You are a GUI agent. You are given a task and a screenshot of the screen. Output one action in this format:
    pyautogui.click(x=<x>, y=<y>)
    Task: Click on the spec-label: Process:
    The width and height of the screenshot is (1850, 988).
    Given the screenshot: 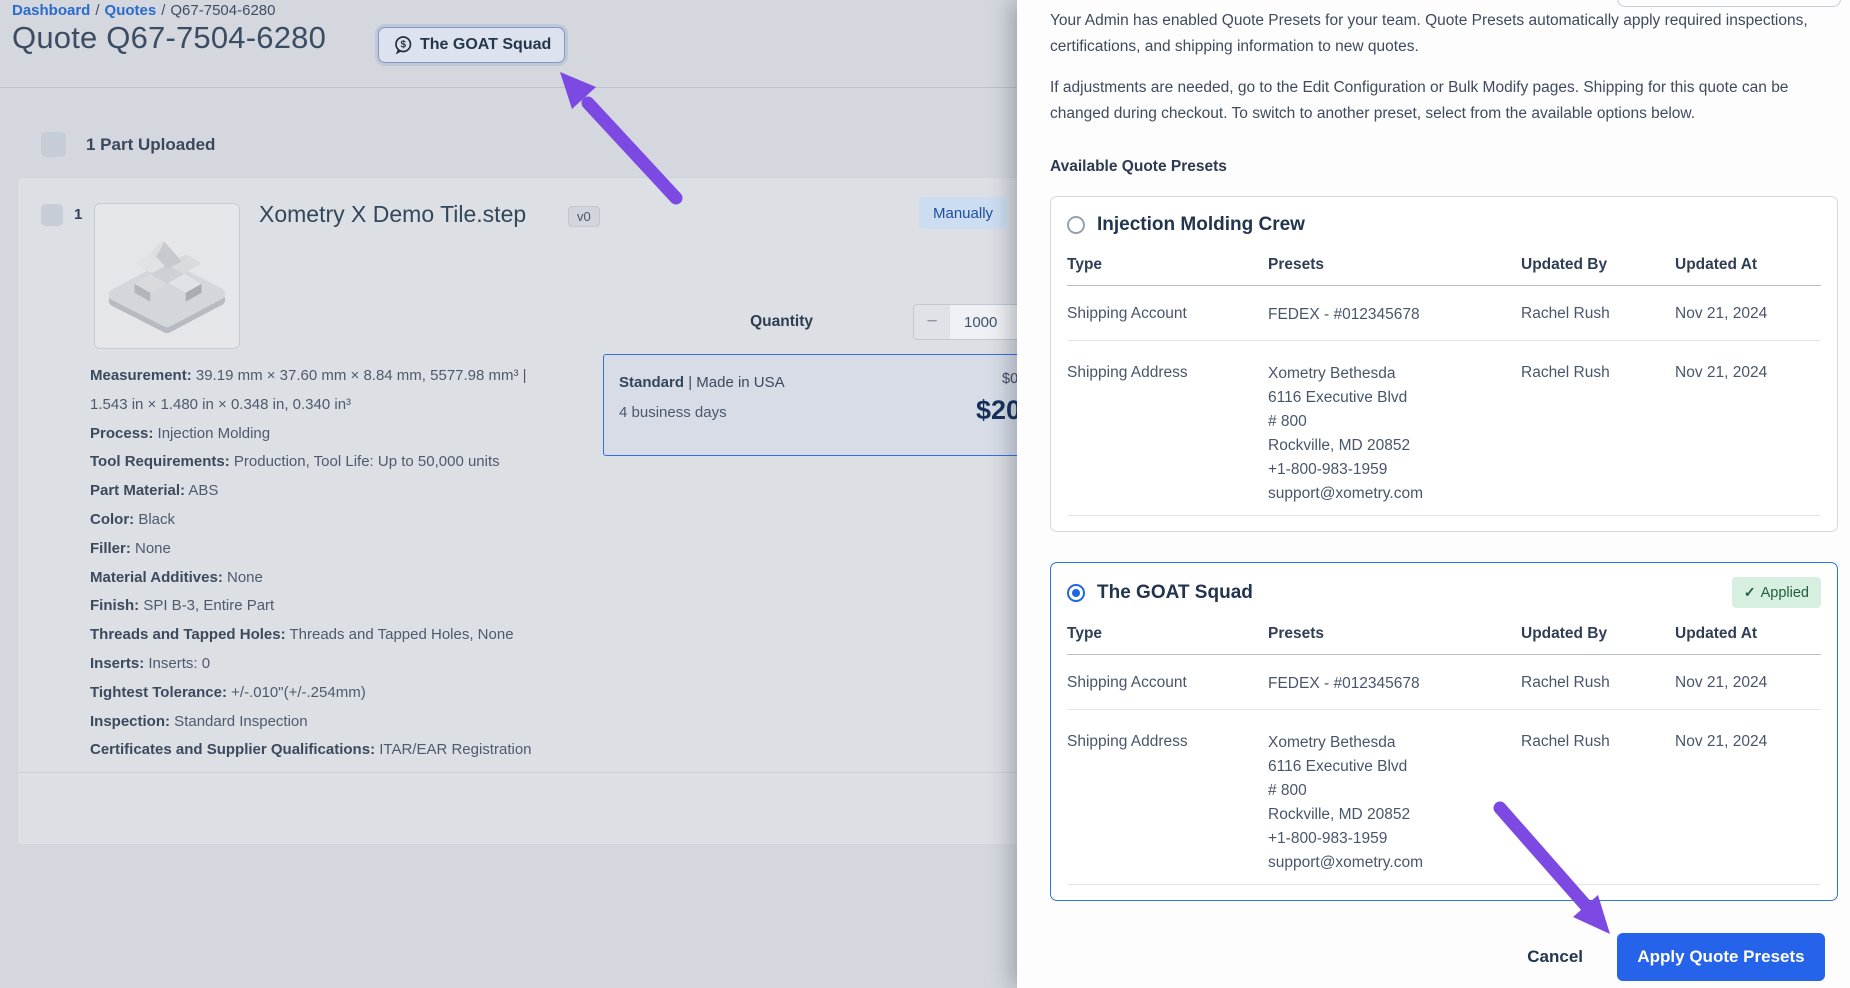 What is the action you would take?
    pyautogui.click(x=122, y=433)
    